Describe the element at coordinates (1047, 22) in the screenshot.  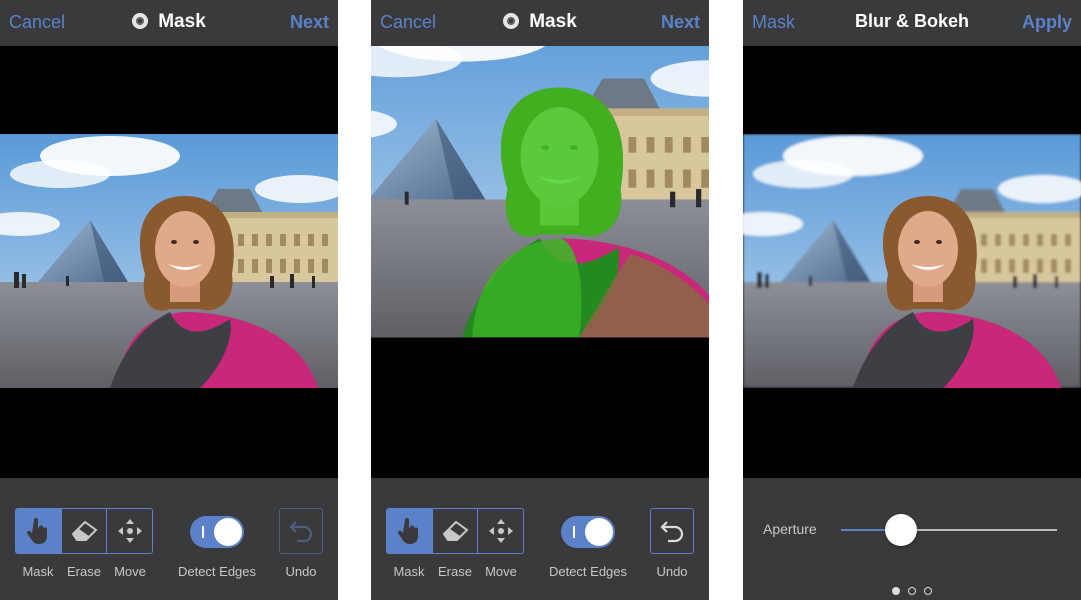
I see `apply-button: Apply` at that location.